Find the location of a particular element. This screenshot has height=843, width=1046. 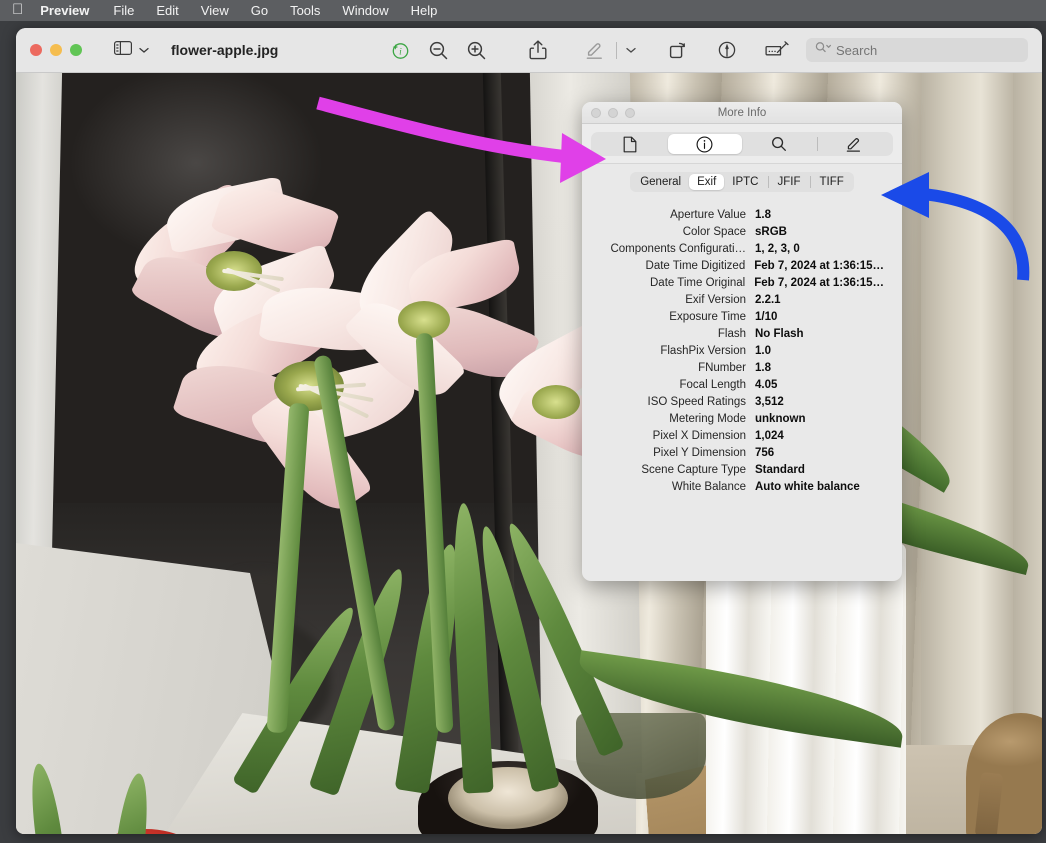

exif-row: Focal Length 4.05 is located at coordinates (735, 385).